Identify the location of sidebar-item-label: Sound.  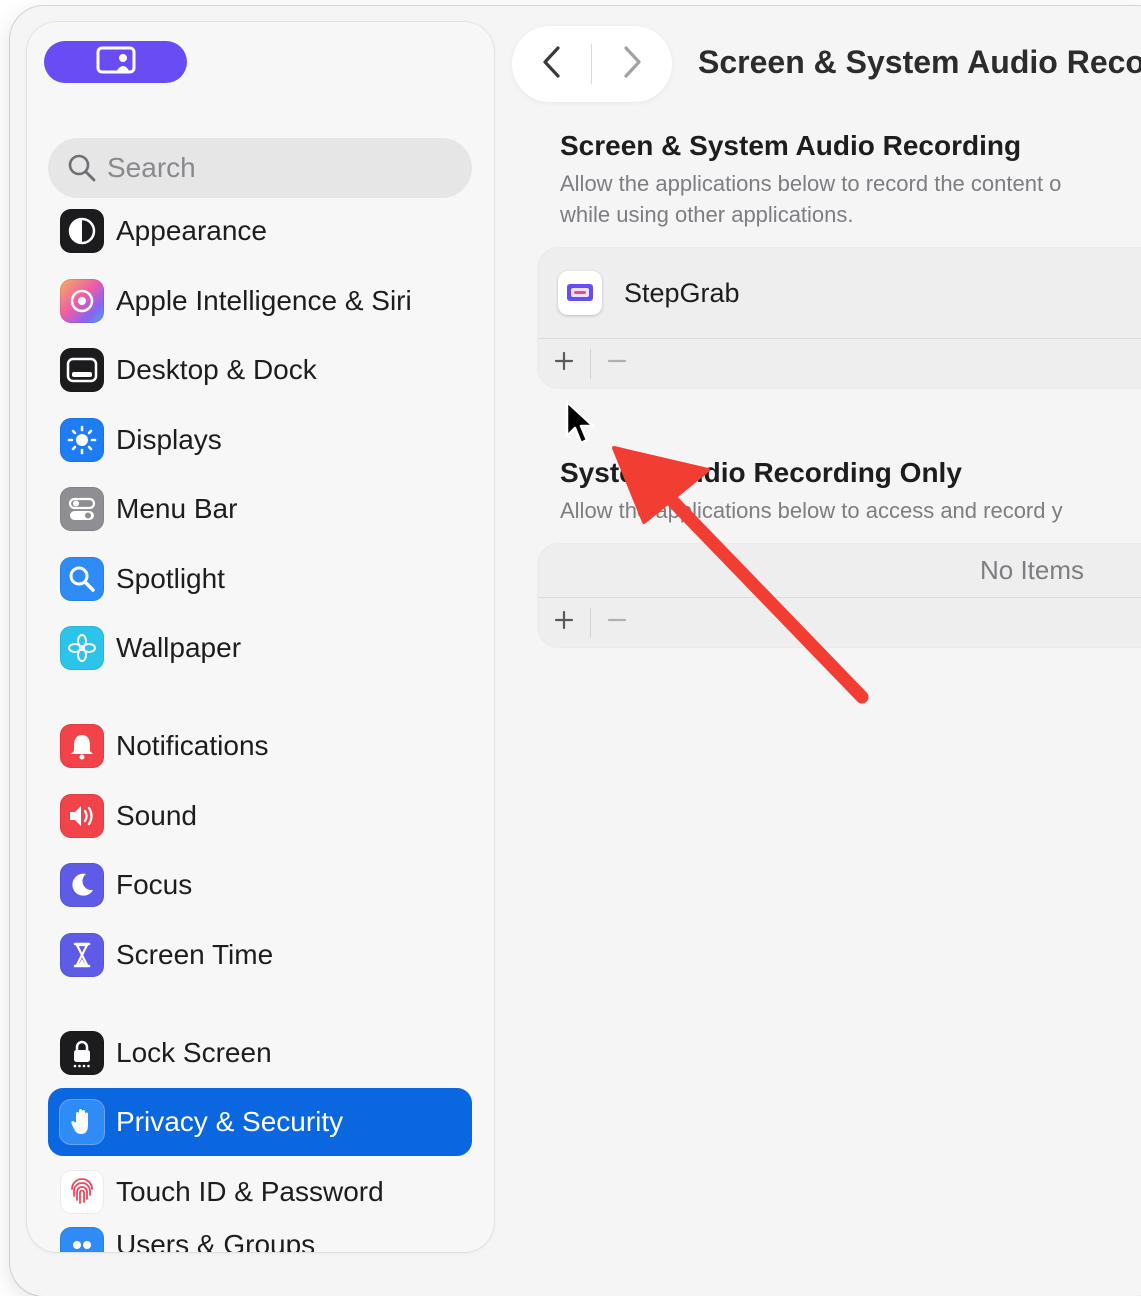
(156, 815).